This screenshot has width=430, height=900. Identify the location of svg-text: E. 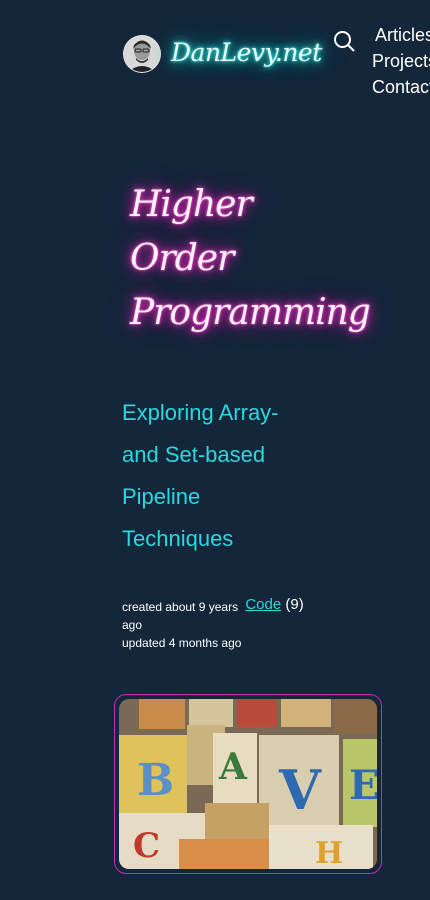
(363, 785).